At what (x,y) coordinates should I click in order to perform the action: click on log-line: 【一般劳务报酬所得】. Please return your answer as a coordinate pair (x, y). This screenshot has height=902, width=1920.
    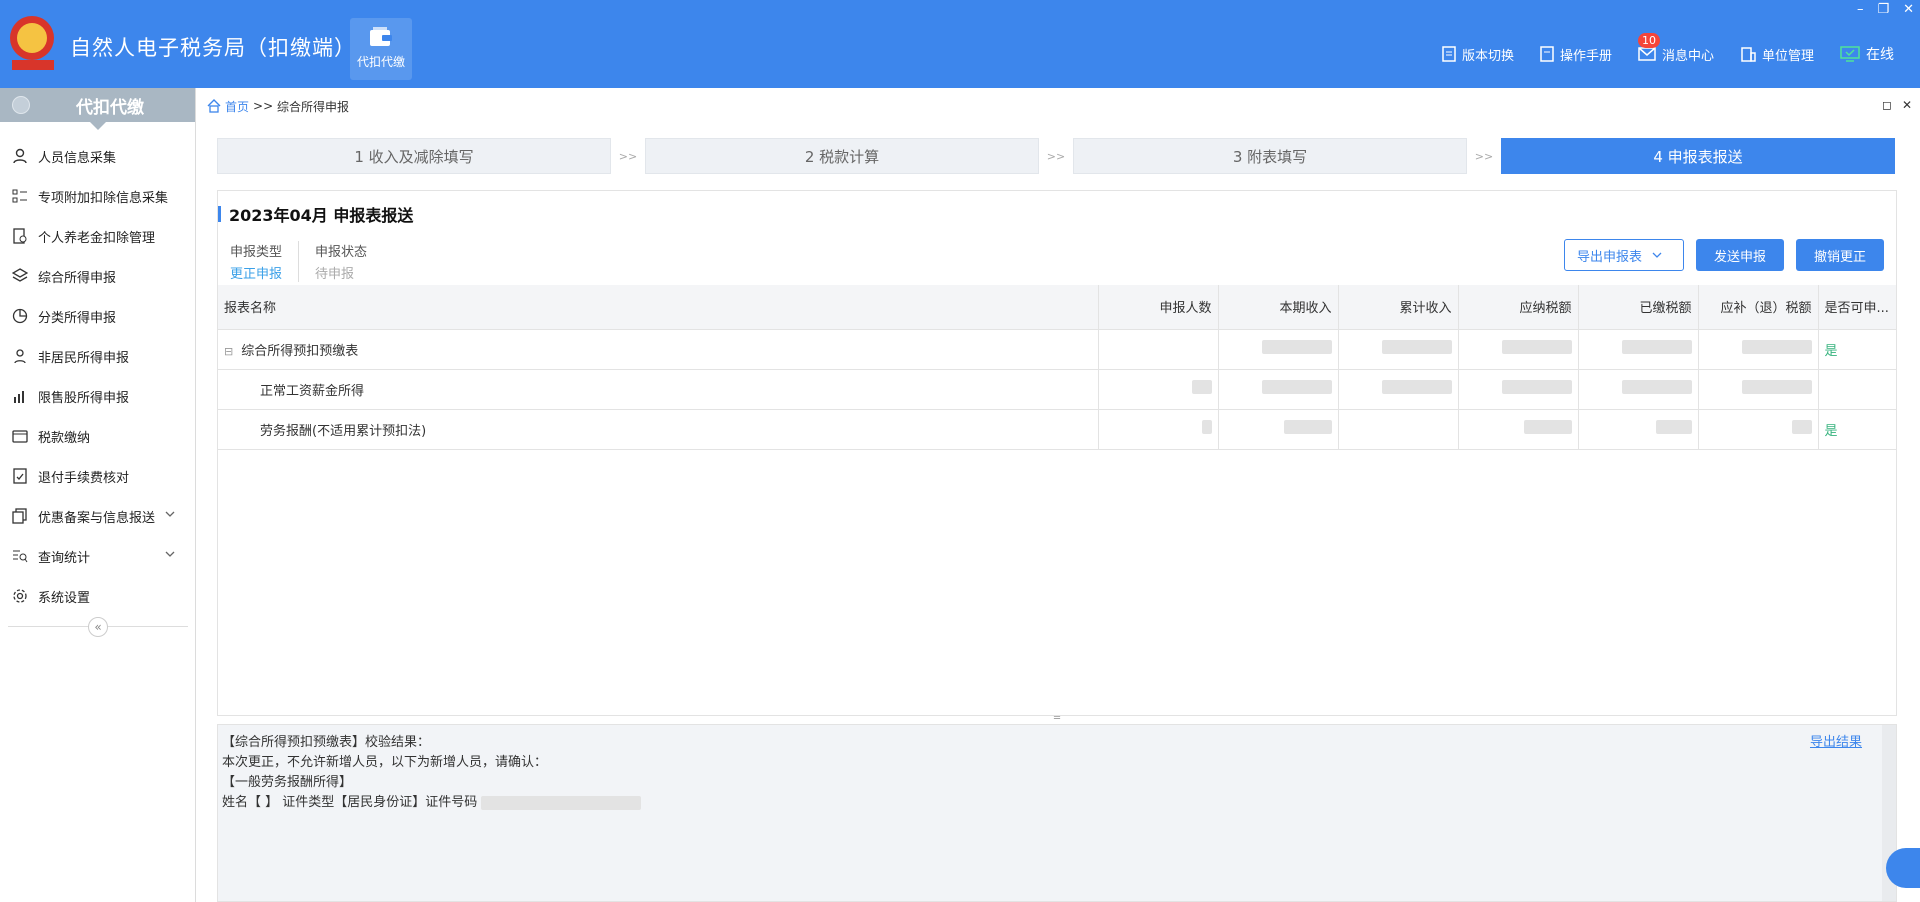
    Looking at the image, I should click on (287, 782).